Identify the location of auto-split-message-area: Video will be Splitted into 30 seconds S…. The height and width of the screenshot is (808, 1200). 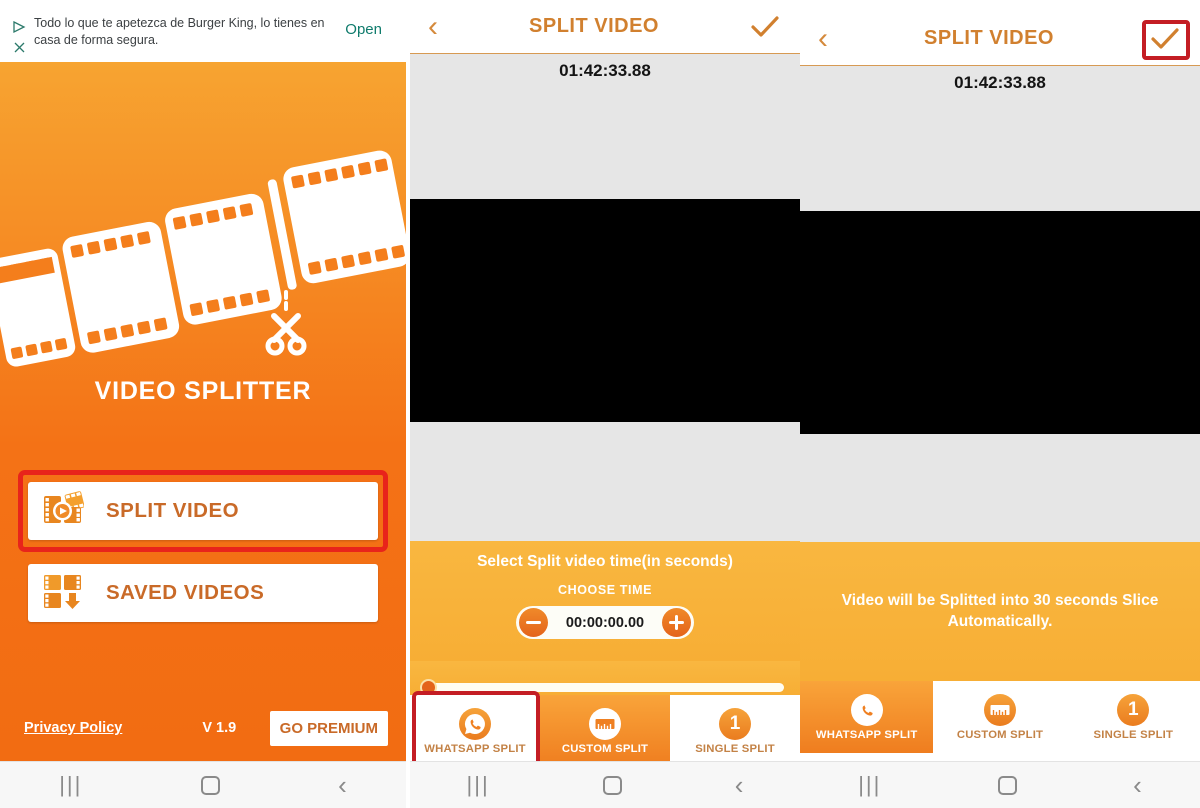
(1000, 611).